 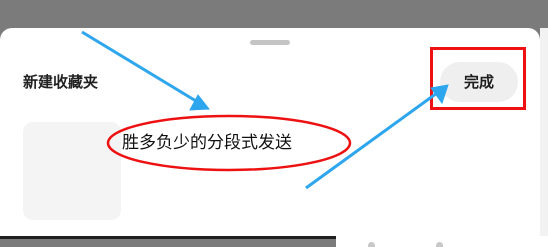 I want to click on sheet-bottom-border, so click(x=168, y=237).